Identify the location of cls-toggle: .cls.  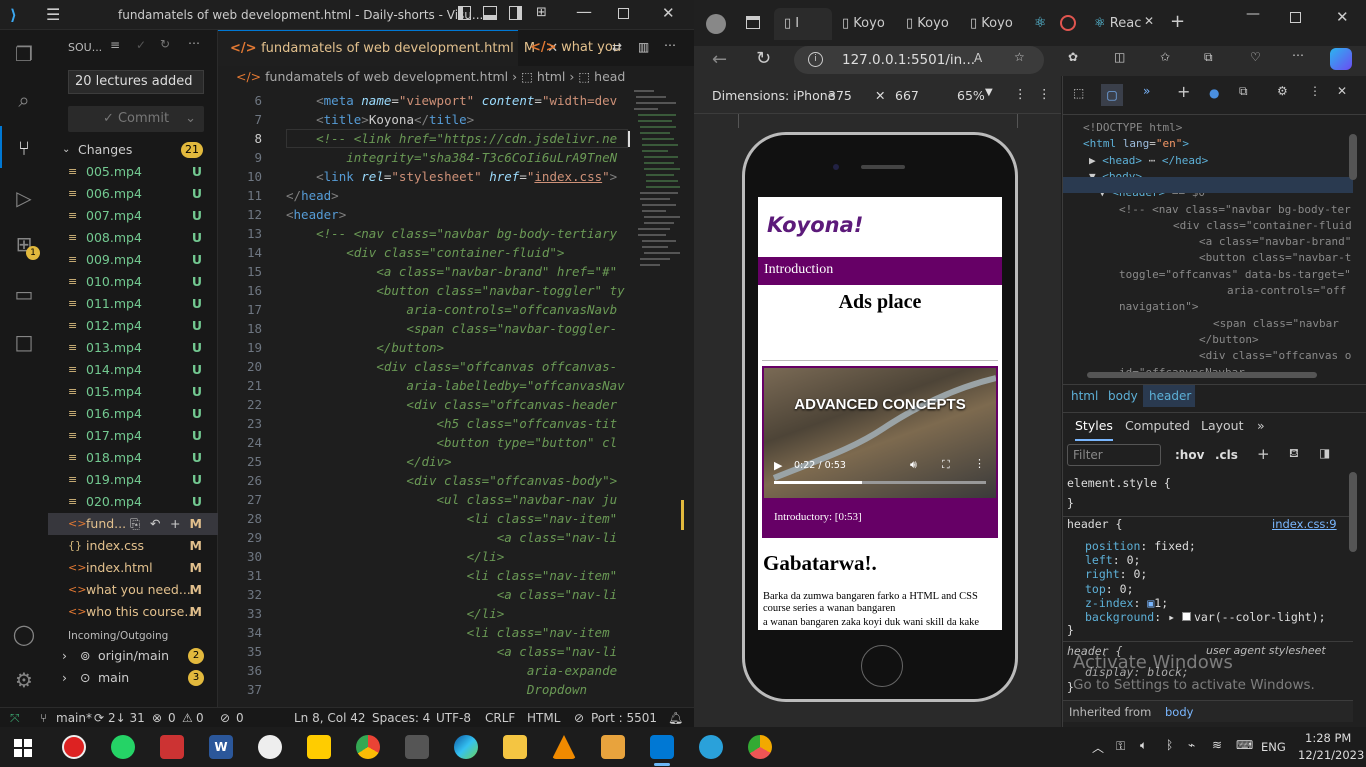
(1226, 455).